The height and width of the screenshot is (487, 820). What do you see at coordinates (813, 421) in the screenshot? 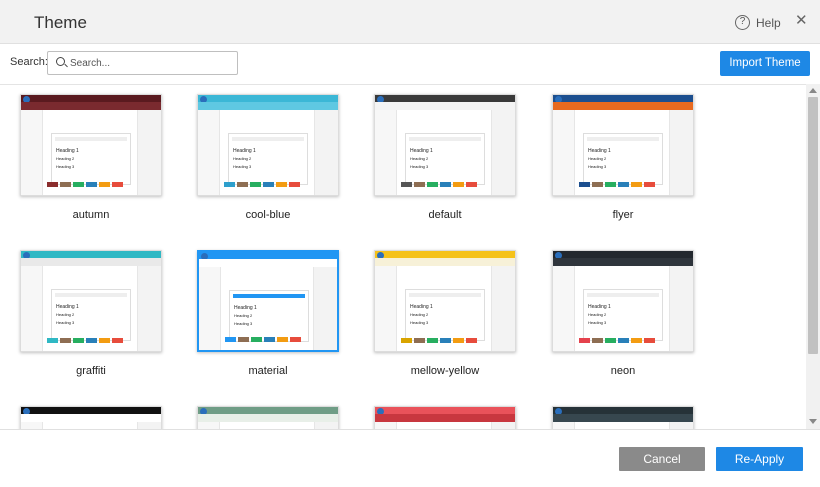
I see `scroll-down-arrow-icon` at bounding box center [813, 421].